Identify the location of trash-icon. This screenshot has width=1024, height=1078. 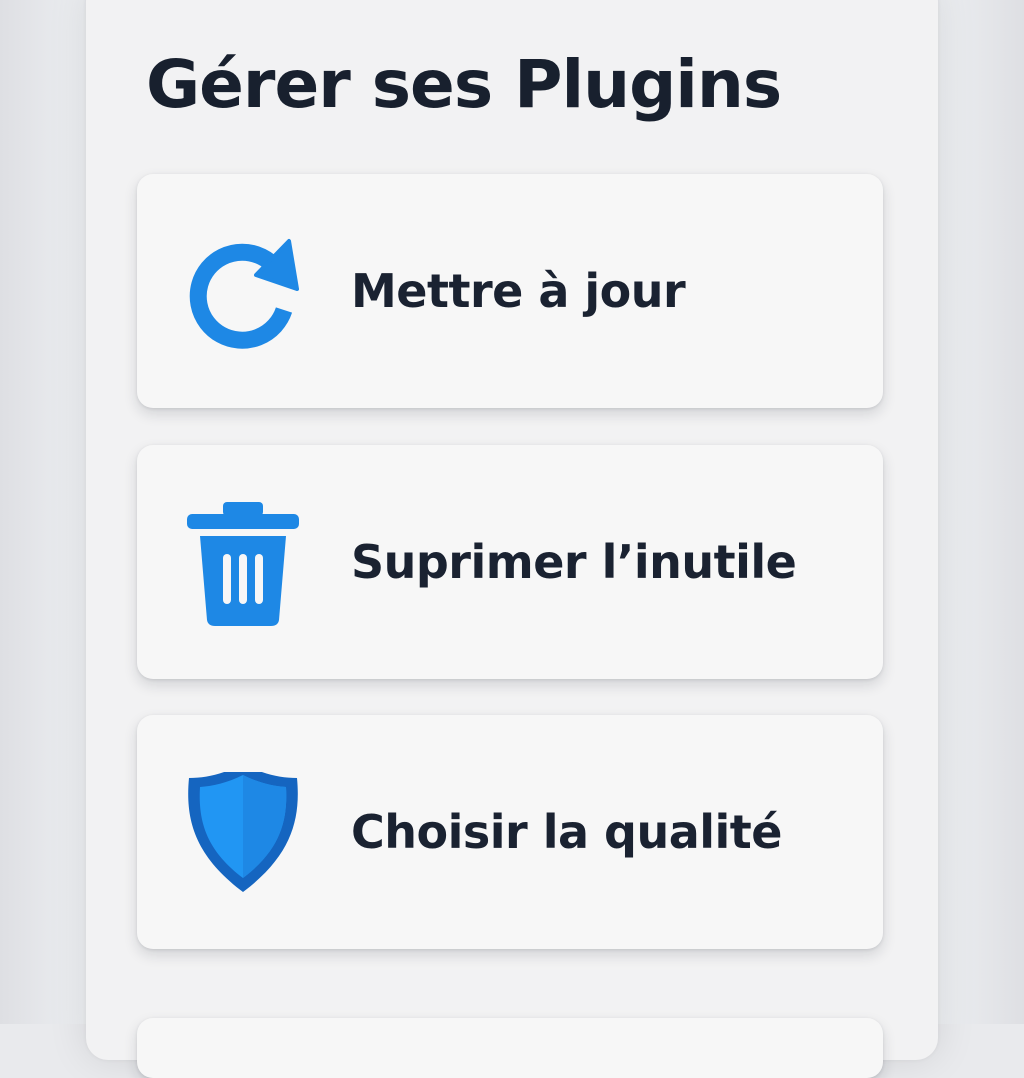
(243, 564).